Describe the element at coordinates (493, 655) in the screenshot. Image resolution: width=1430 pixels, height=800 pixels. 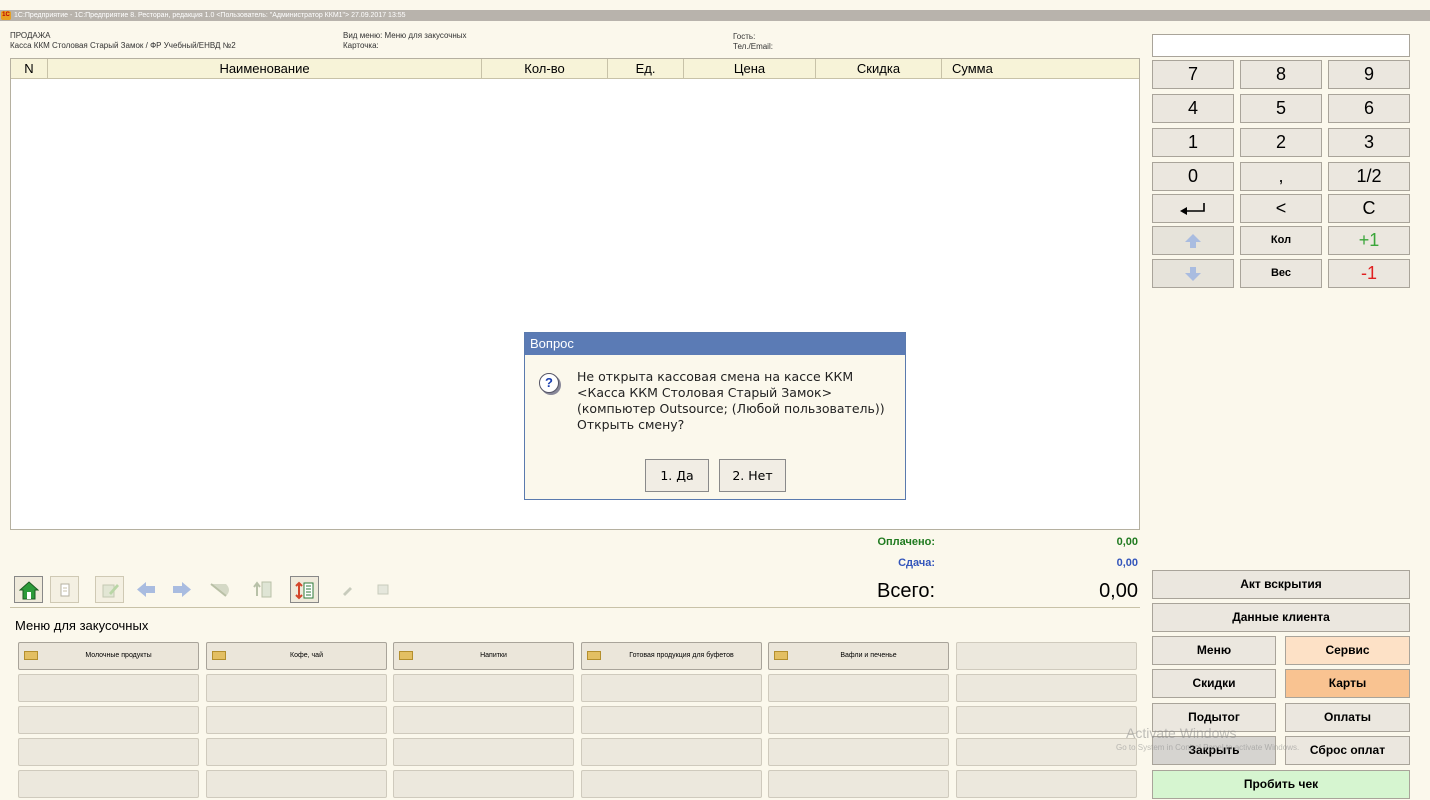
I see `menu-group-label: Напитки` at that location.